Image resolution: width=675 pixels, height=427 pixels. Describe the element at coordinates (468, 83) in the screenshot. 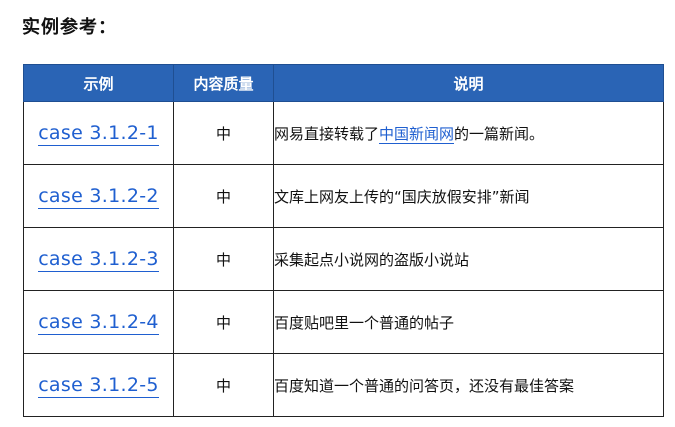

I see `column-header-description: 说明` at that location.